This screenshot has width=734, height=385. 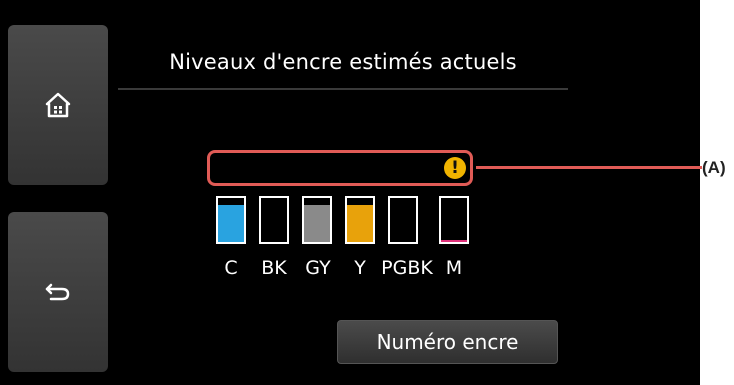 I want to click on warning-exclamation-icon: !, so click(x=455, y=168).